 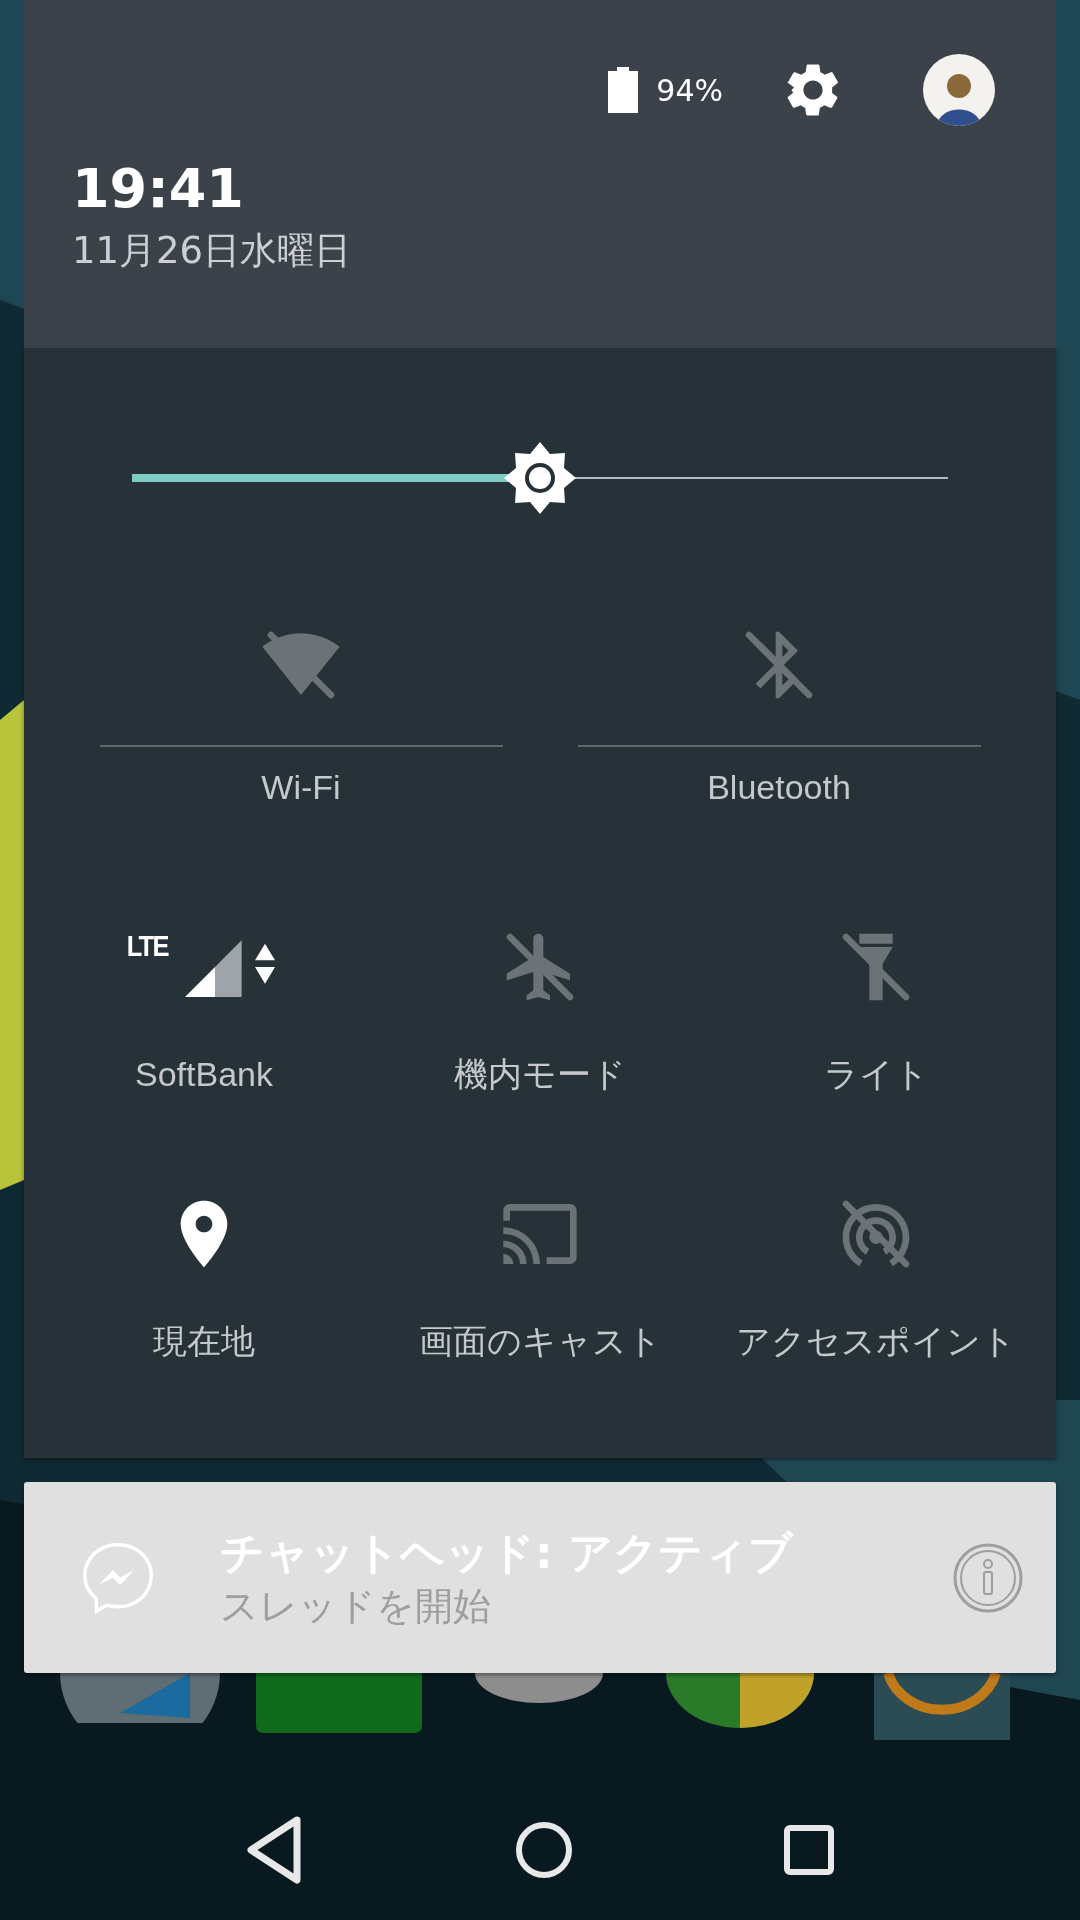 What do you see at coordinates (623, 90) in the screenshot?
I see `battery-icon` at bounding box center [623, 90].